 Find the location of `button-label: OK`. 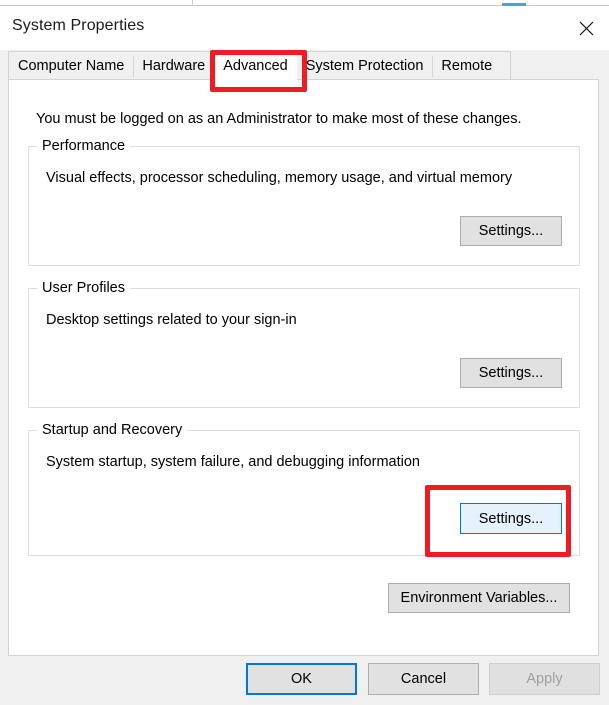

button-label: OK is located at coordinates (301, 679).